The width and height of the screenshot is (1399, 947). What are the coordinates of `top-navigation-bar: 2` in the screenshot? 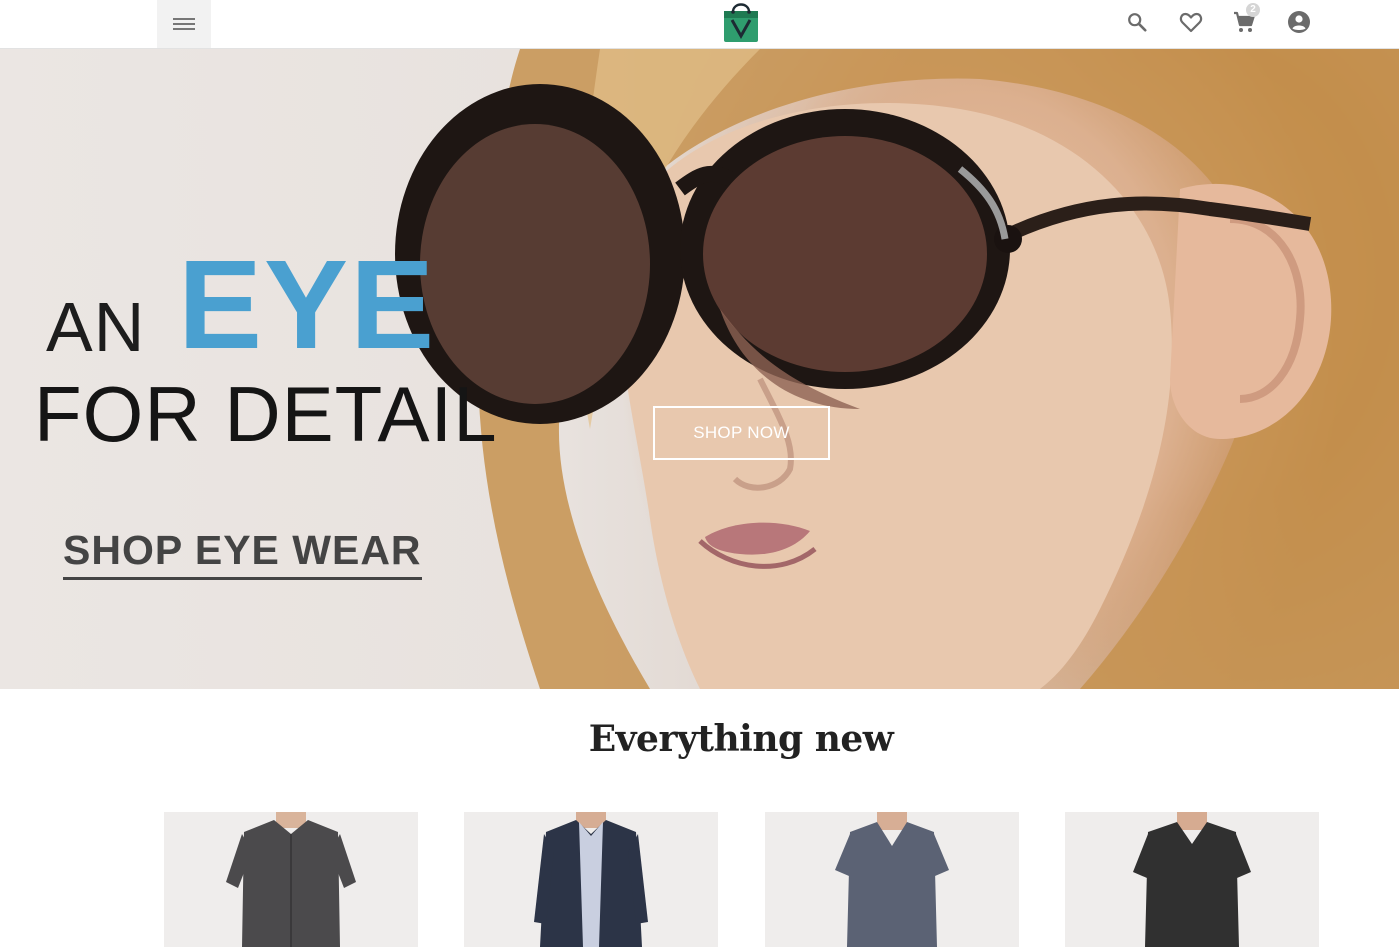 It's located at (699, 24).